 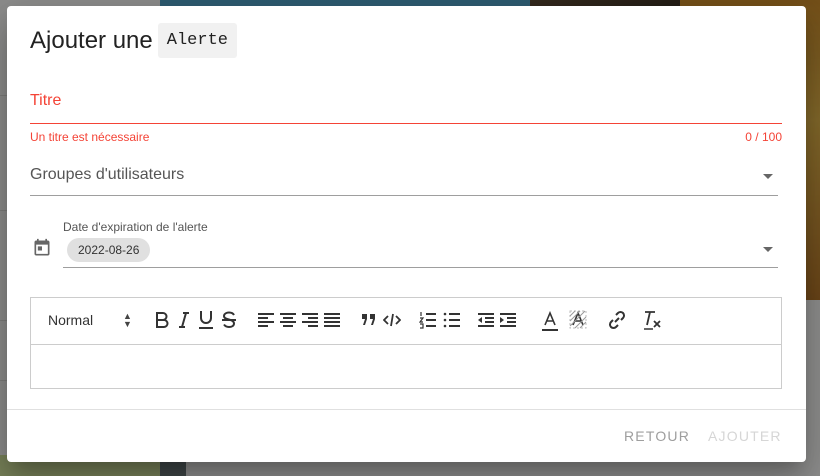 What do you see at coordinates (406, 123) in the screenshot?
I see `title-field-underline` at bounding box center [406, 123].